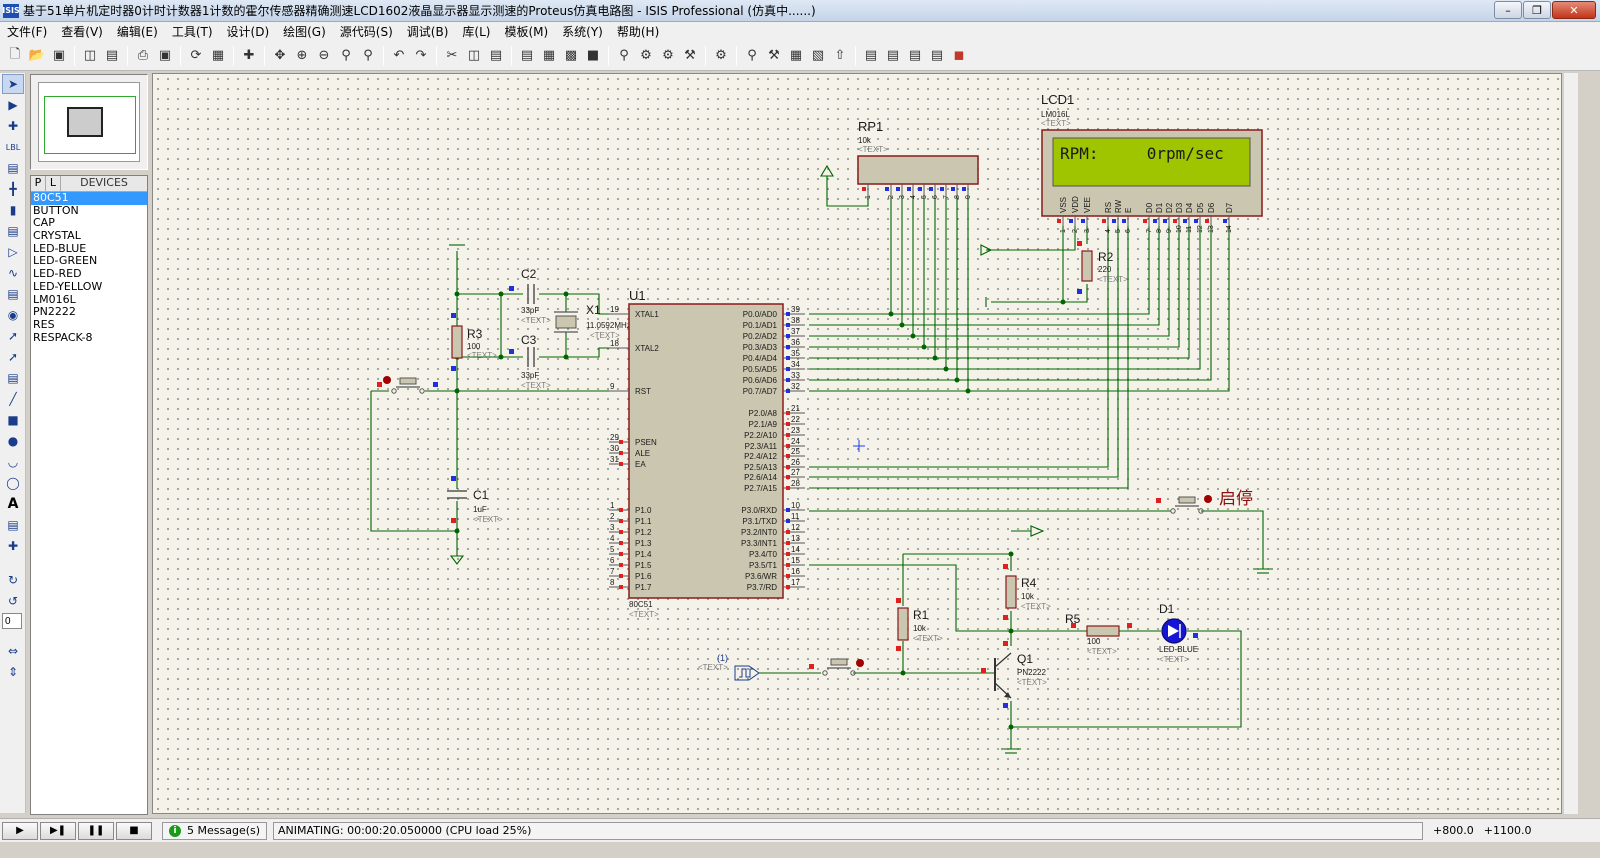  I want to click on electrical-check-icon: ▤, so click(915, 56).